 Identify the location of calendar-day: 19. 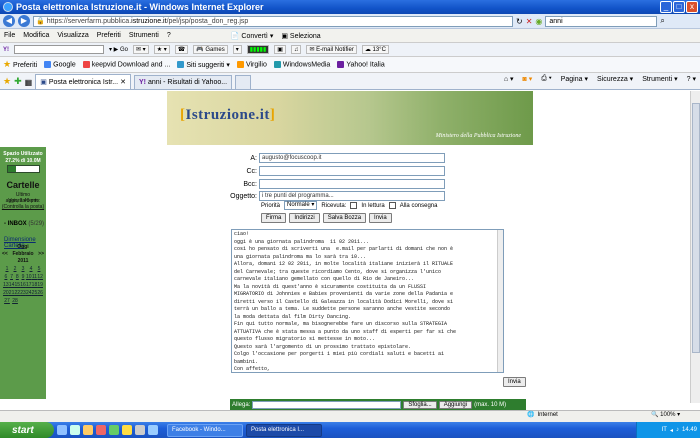
(40, 285).